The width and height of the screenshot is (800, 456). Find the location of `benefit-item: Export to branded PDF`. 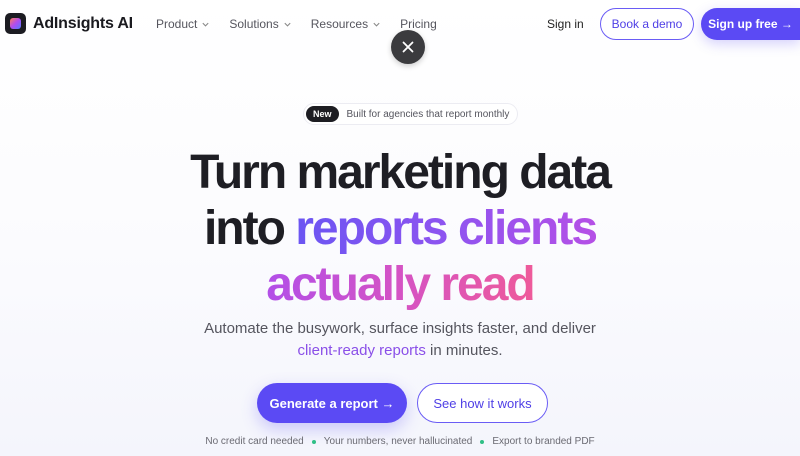

benefit-item: Export to branded PDF is located at coordinates (543, 441).